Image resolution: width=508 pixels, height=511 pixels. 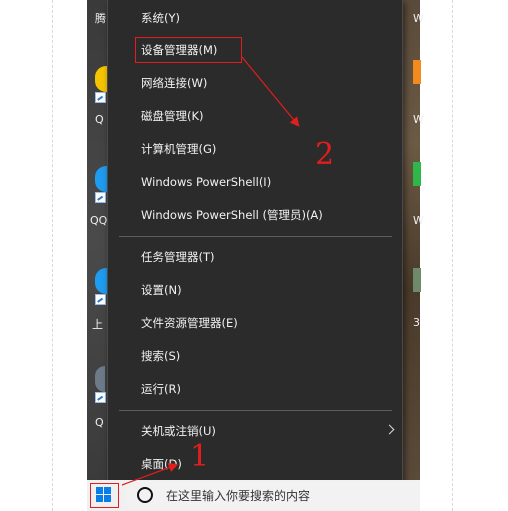 What do you see at coordinates (100, 18) in the screenshot?
I see `desktop-icon-label: 腾` at bounding box center [100, 18].